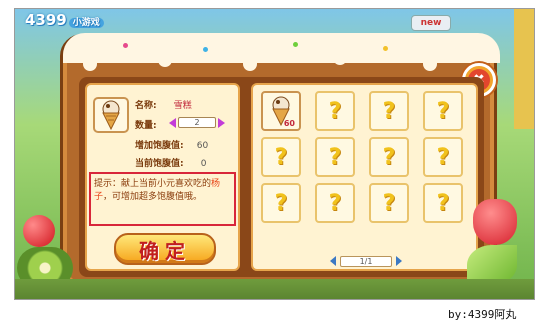  What do you see at coordinates (64, 20) in the screenshot?
I see `game-logo: 4399 小游戏` at bounding box center [64, 20].